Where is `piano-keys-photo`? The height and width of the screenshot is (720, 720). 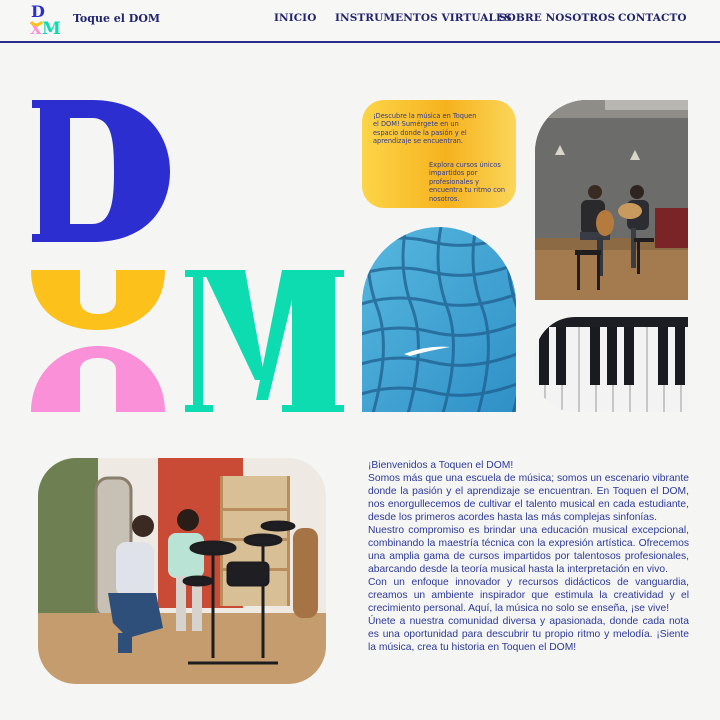
piano-keys-photo is located at coordinates (611, 364).